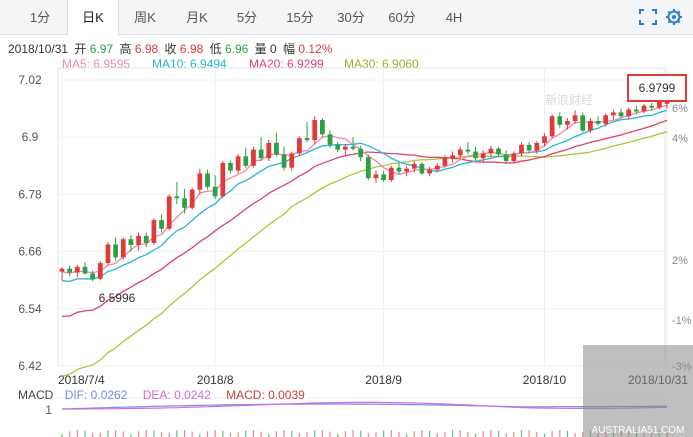  Describe the element at coordinates (215, 380) in the screenshot. I see `x-tick-label: 2018/8` at that location.